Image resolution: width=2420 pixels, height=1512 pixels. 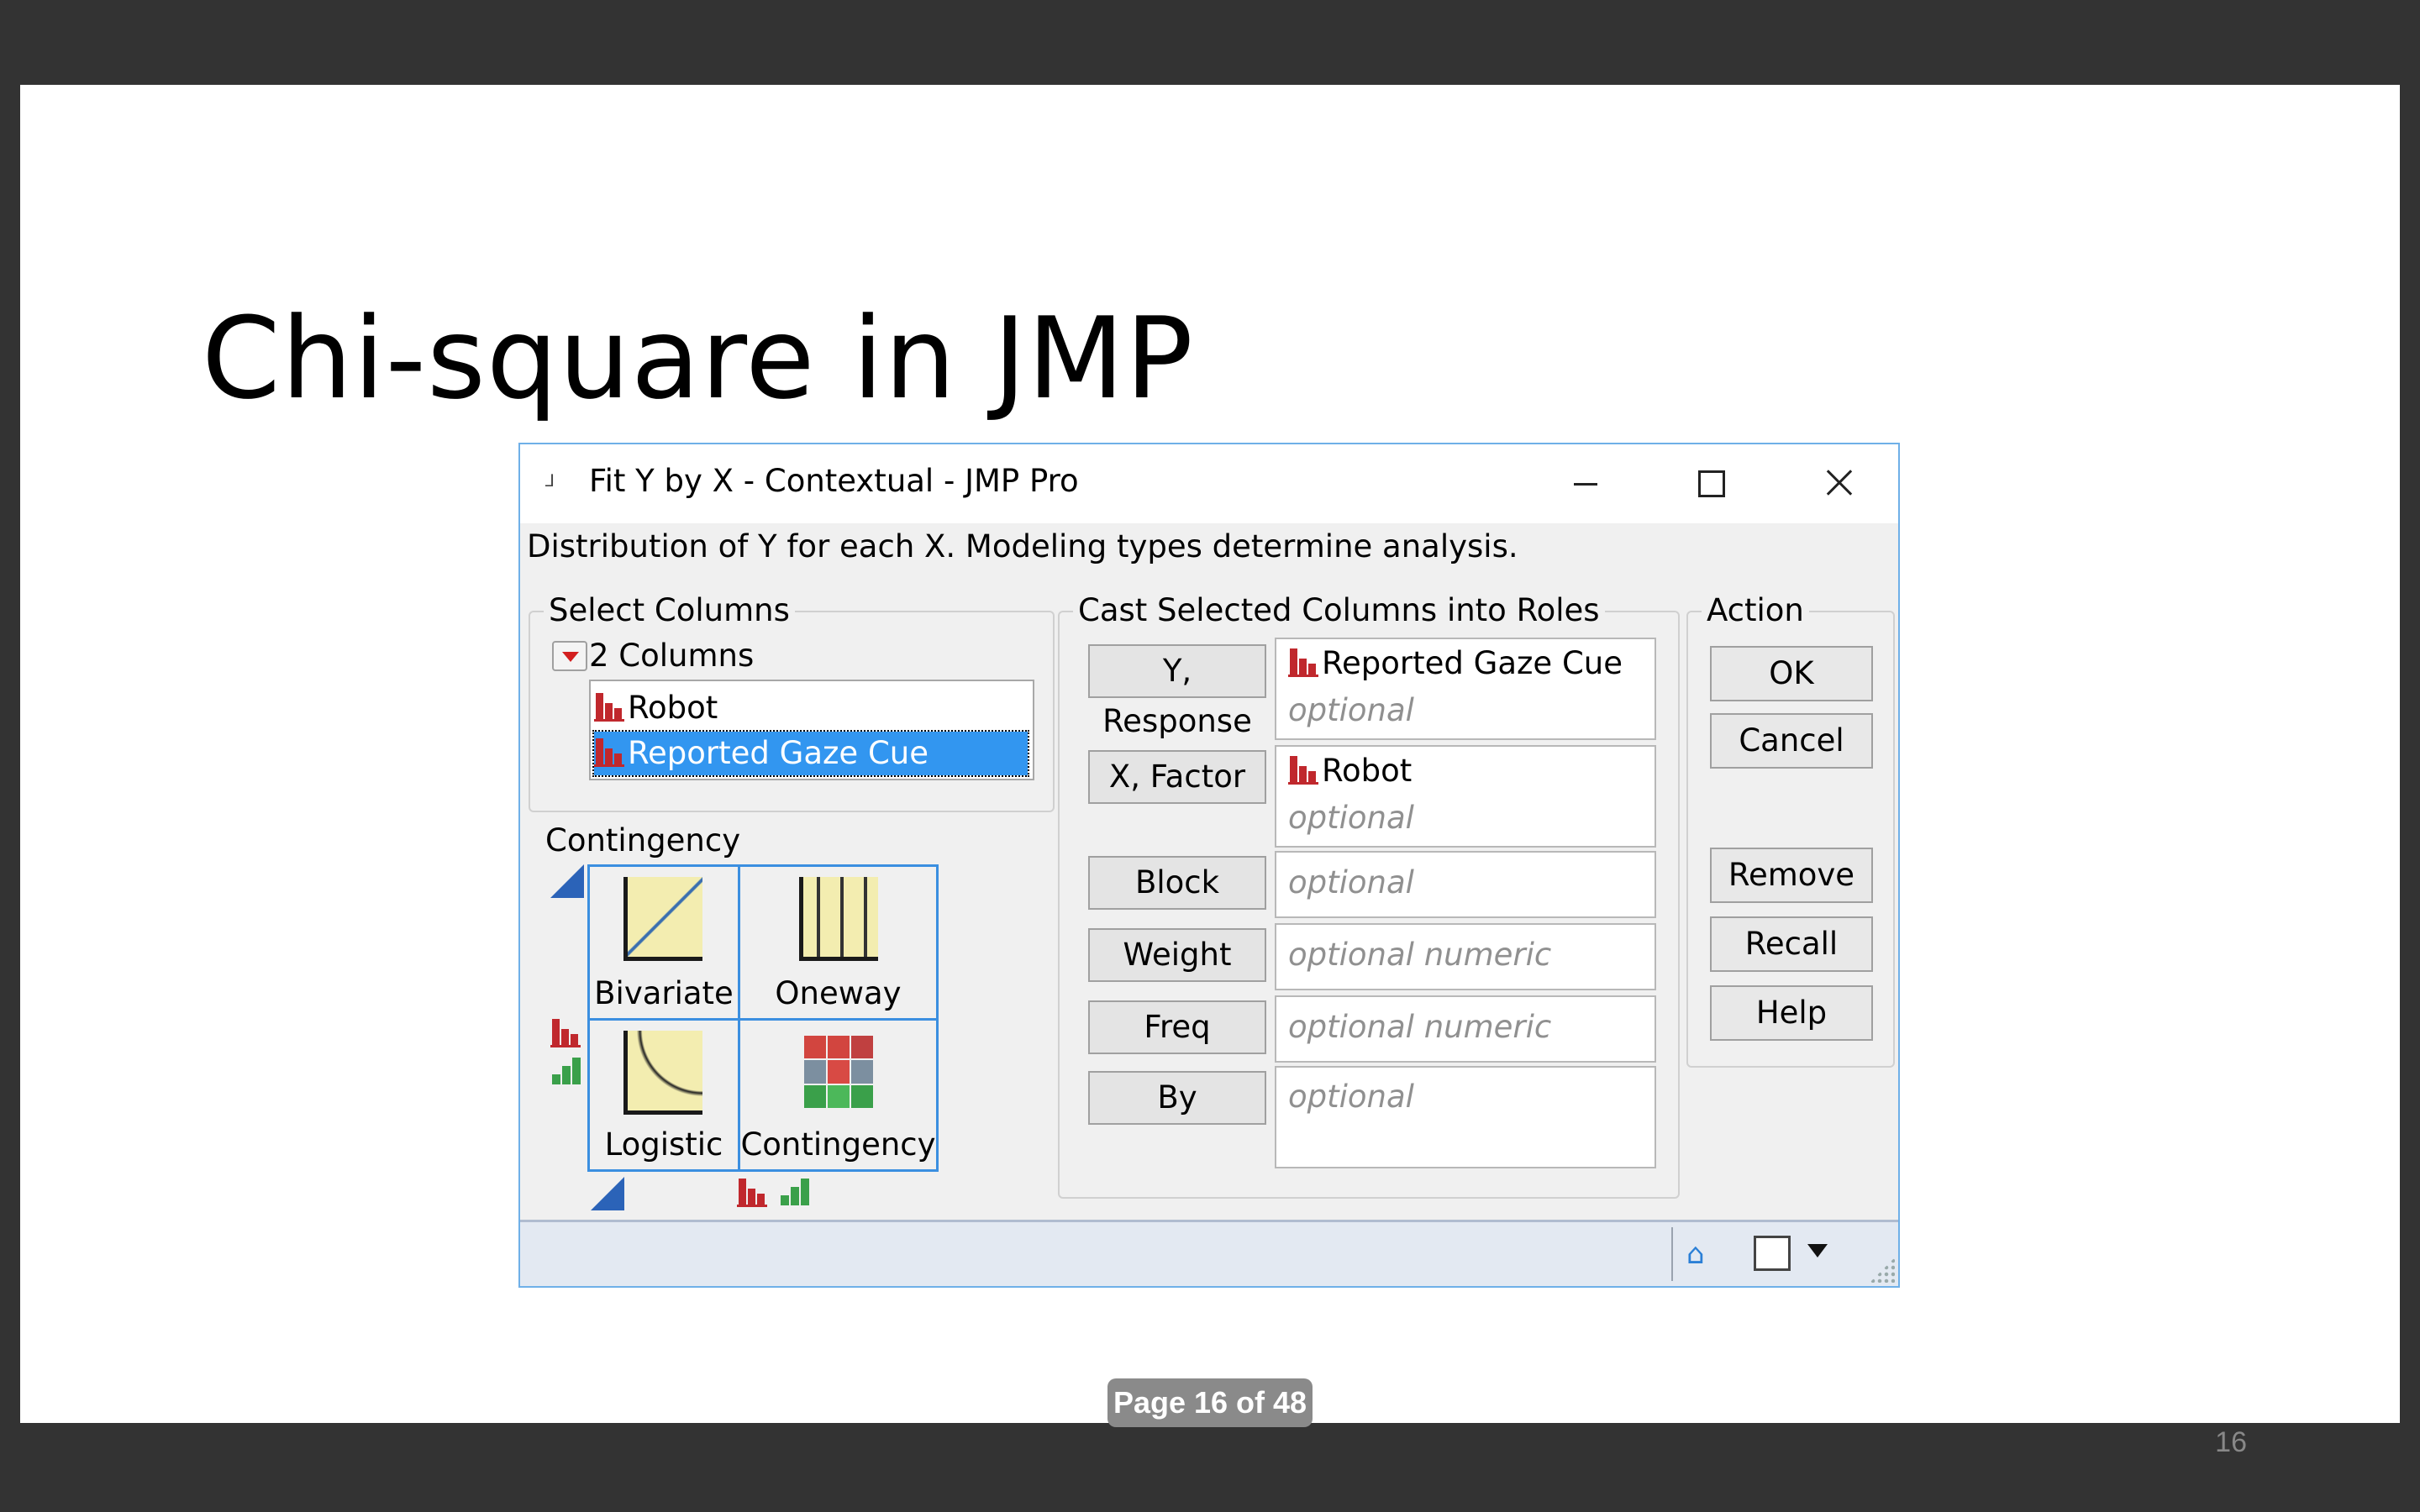 What do you see at coordinates (1466, 1117) in the screenshot?
I see `by-field: optional` at bounding box center [1466, 1117].